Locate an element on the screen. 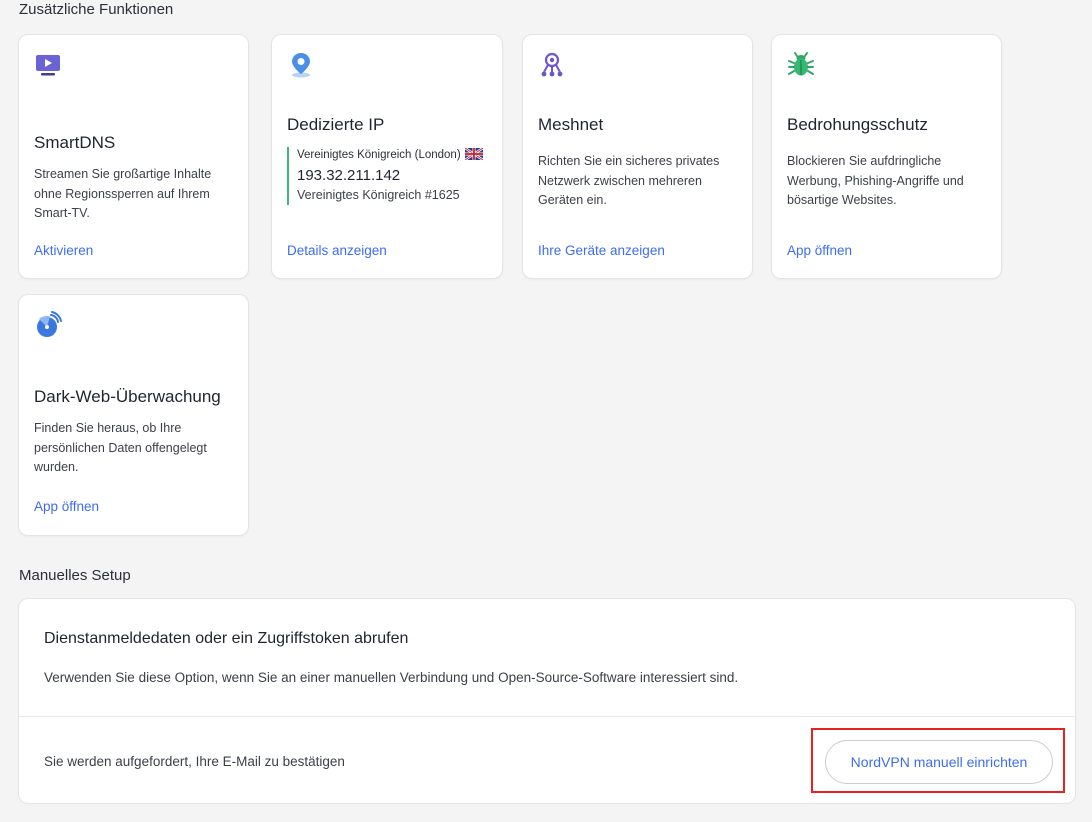  radar-icon is located at coordinates (48, 325).